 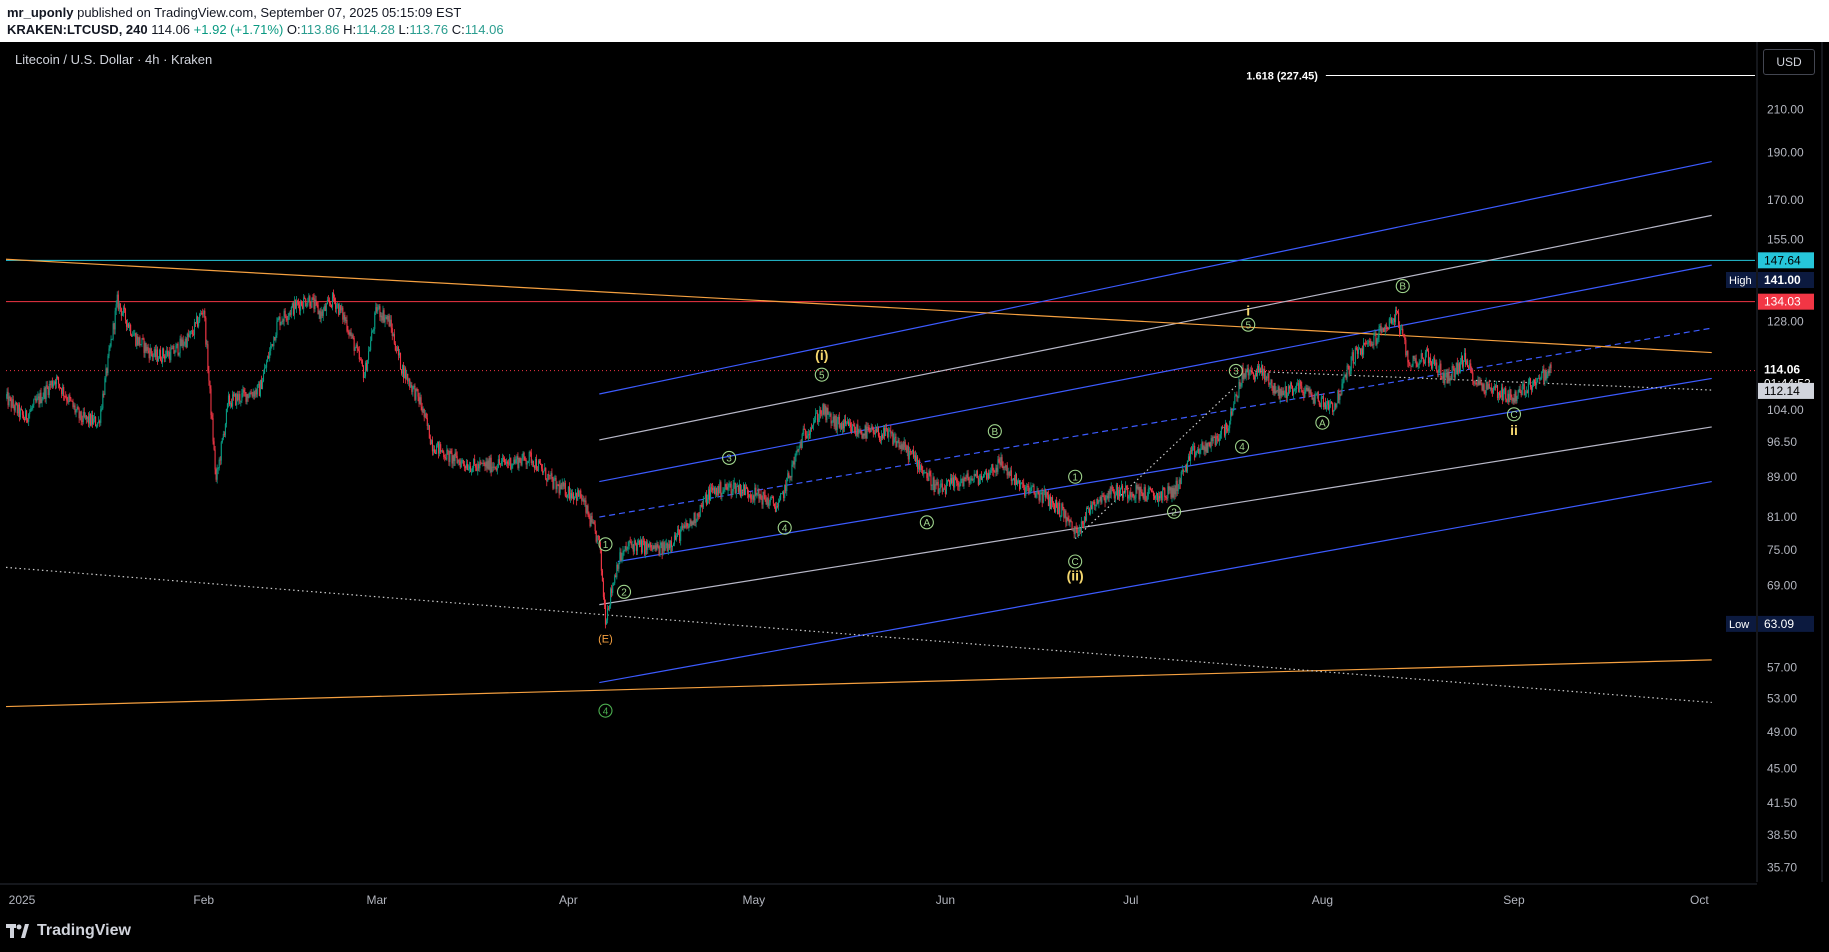 What do you see at coordinates (1514, 430) in the screenshot?
I see `wave-label-19: ii` at bounding box center [1514, 430].